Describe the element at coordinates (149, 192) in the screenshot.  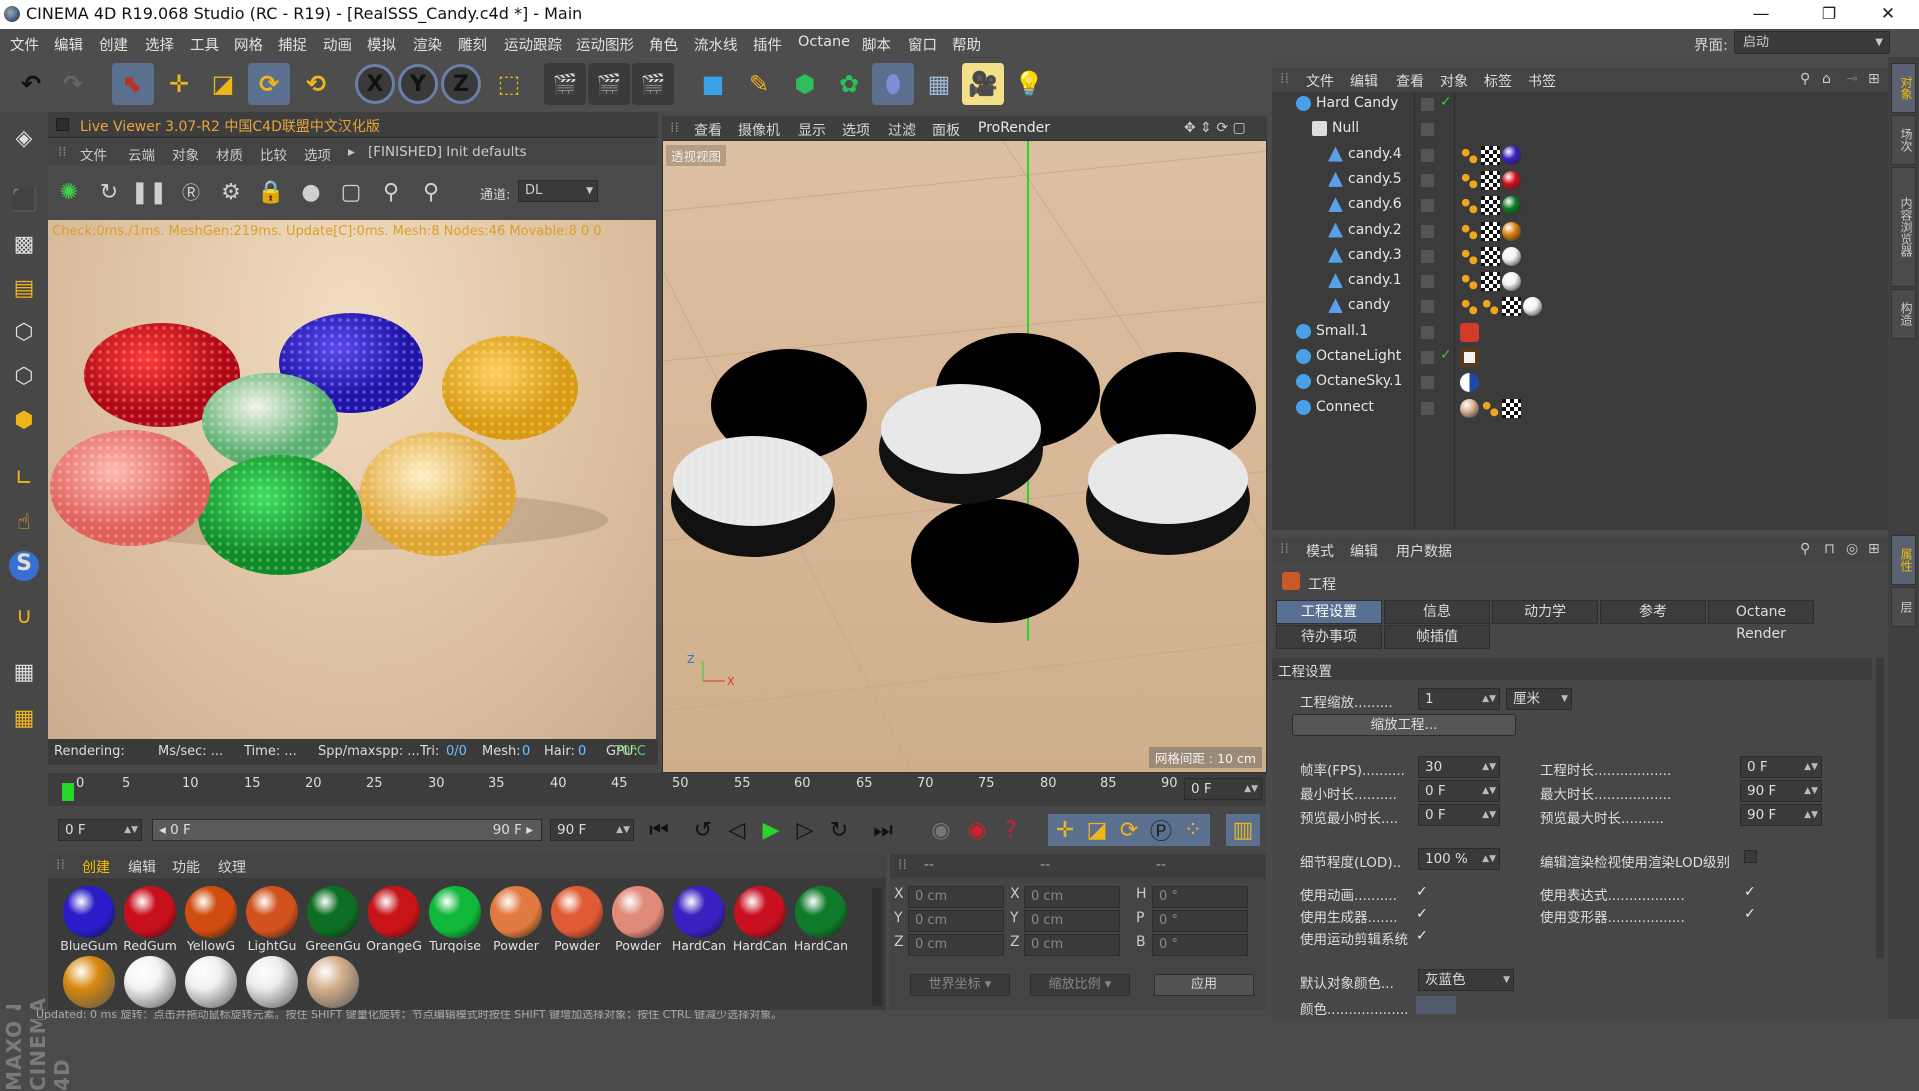
I see `pause-button: ❚❚` at that location.